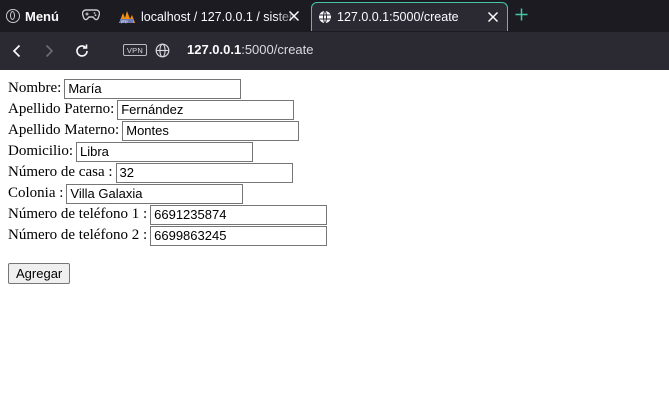 This screenshot has height=411, width=669. What do you see at coordinates (155, 193) in the screenshot?
I see `colonia-input` at bounding box center [155, 193].